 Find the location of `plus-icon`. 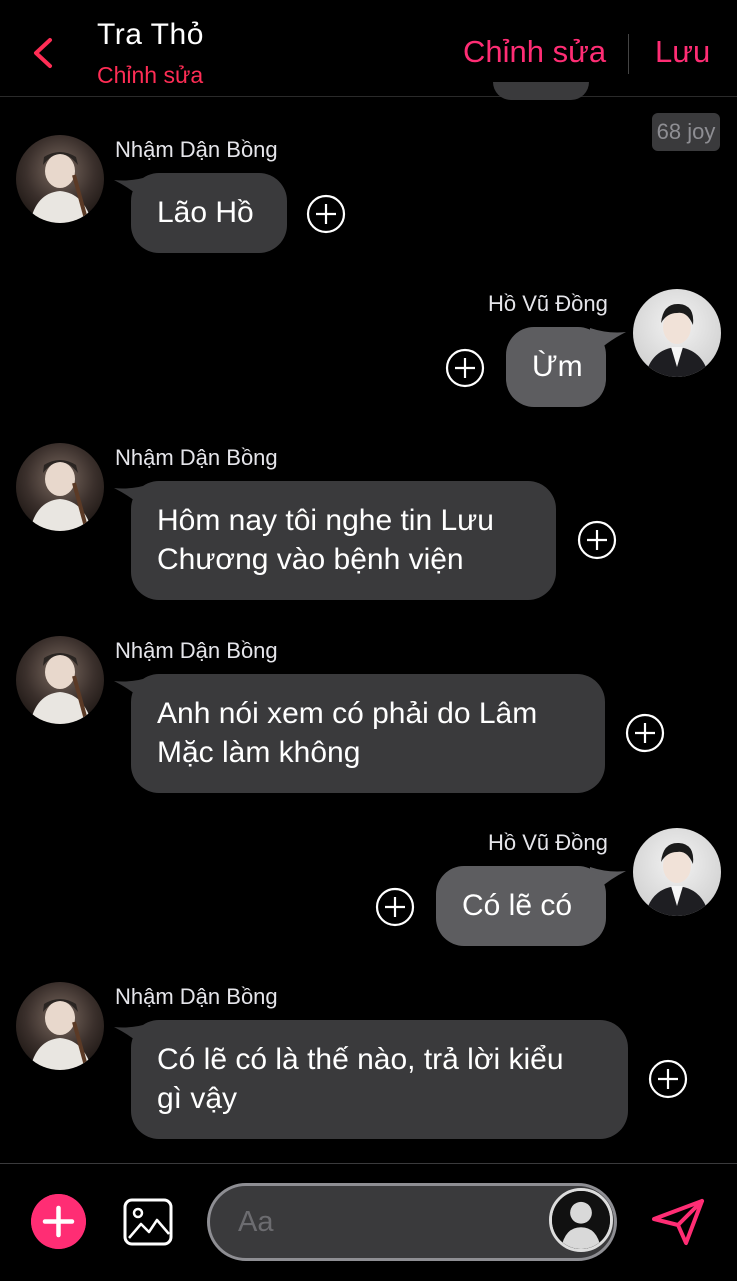

plus-icon is located at coordinates (58, 1221).